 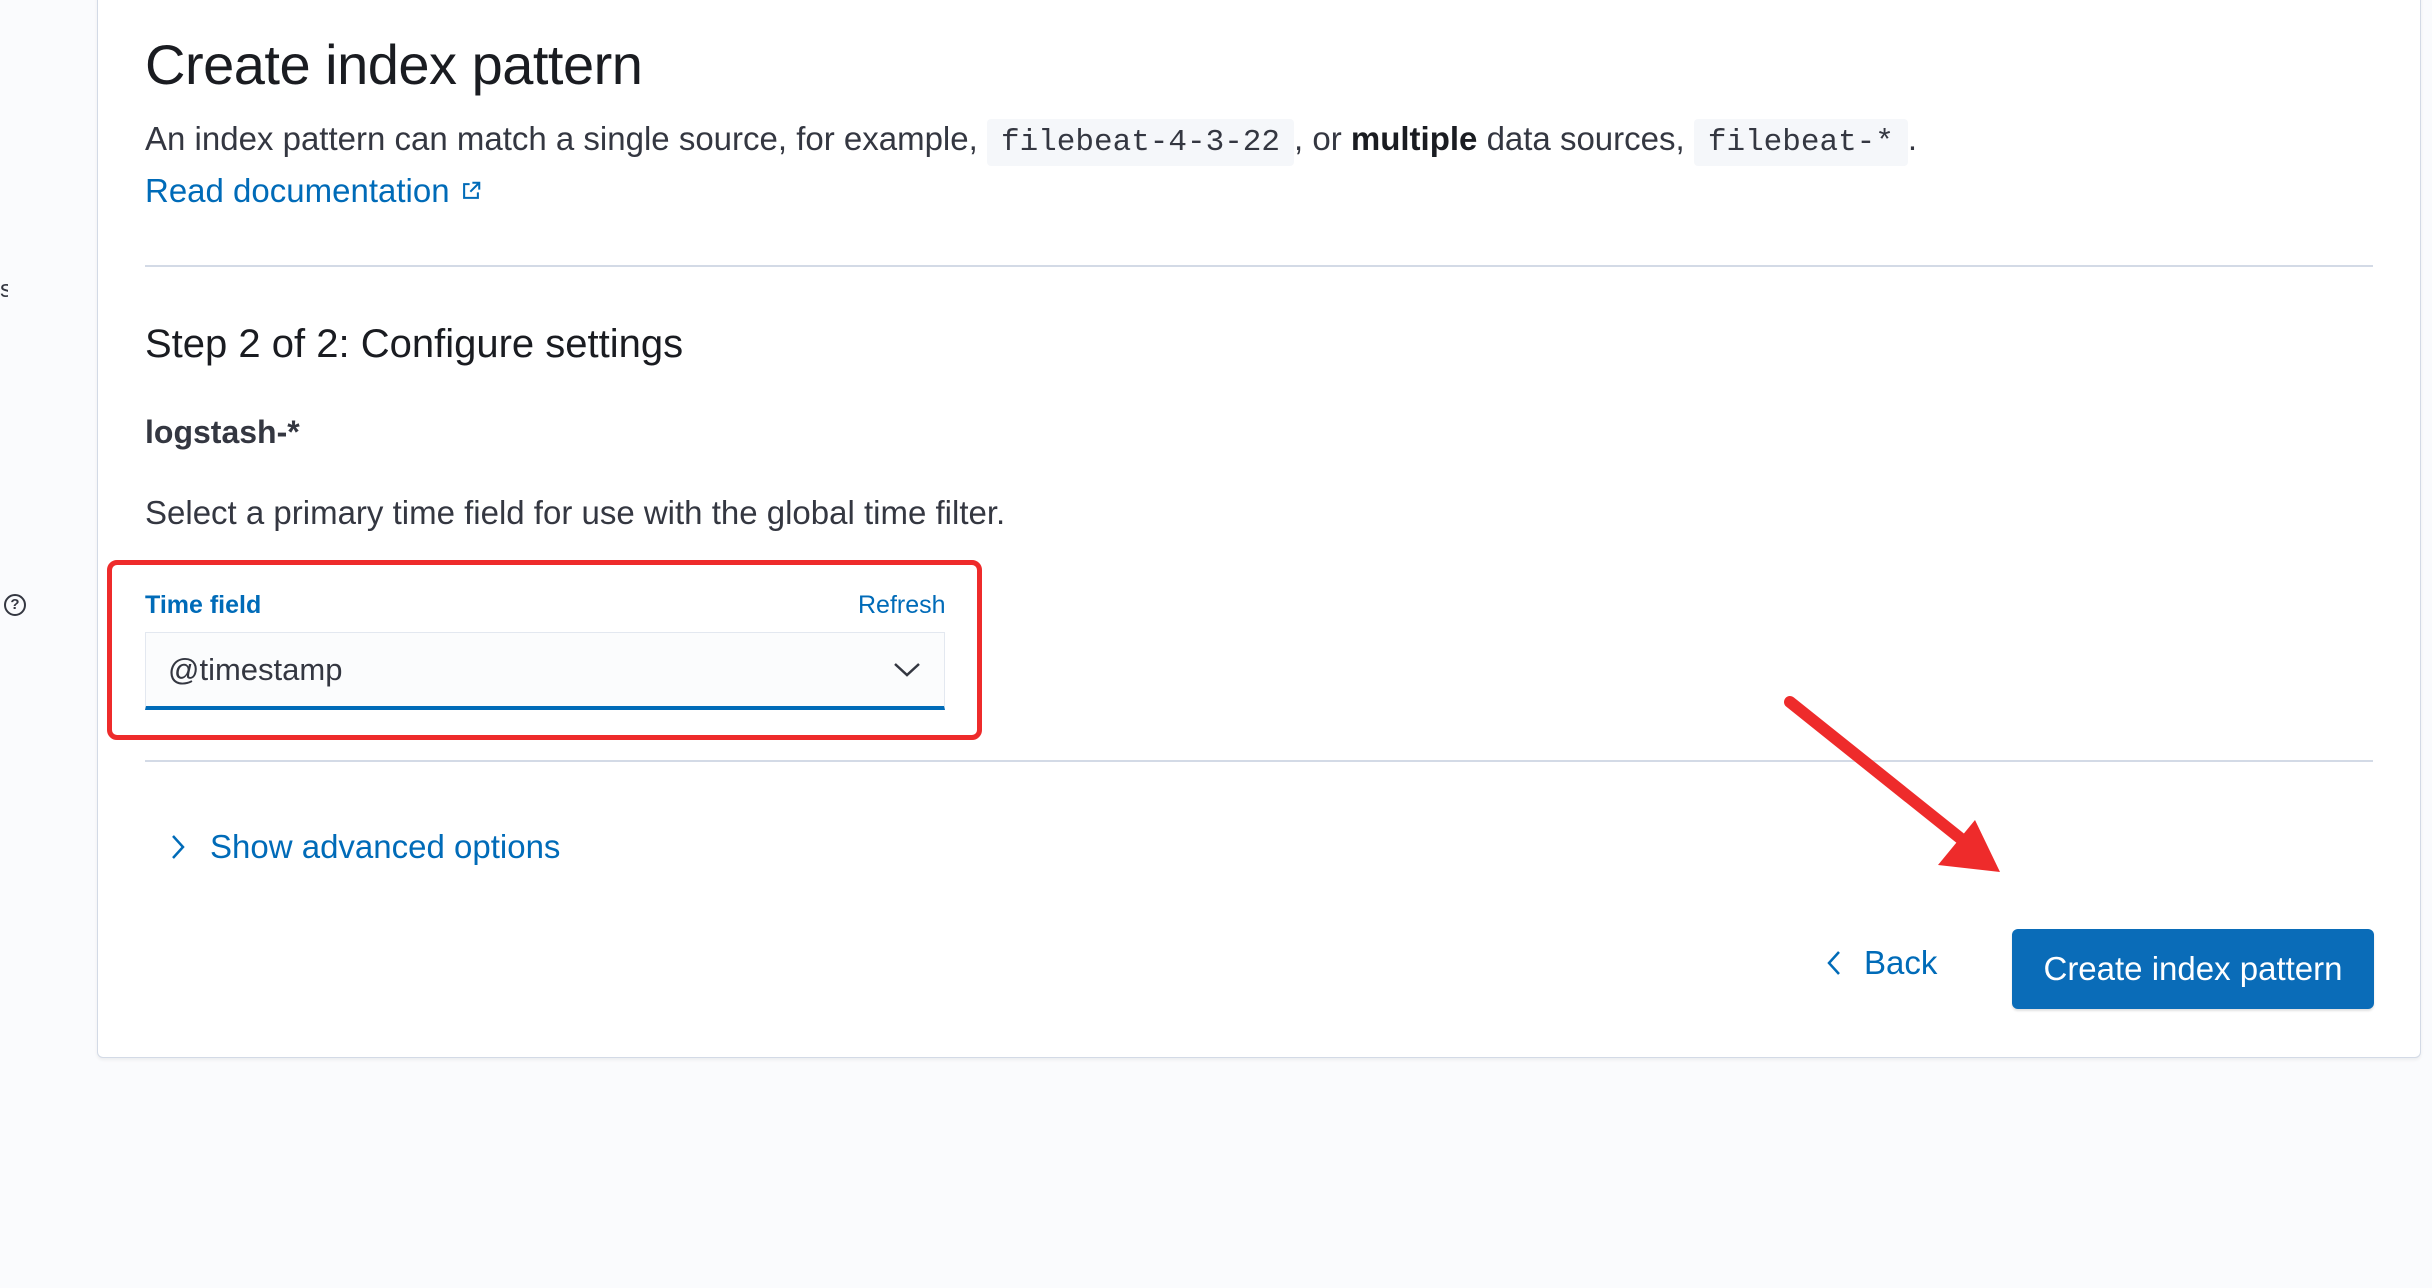 What do you see at coordinates (1901, 962) in the screenshot?
I see `back-label: Back` at bounding box center [1901, 962].